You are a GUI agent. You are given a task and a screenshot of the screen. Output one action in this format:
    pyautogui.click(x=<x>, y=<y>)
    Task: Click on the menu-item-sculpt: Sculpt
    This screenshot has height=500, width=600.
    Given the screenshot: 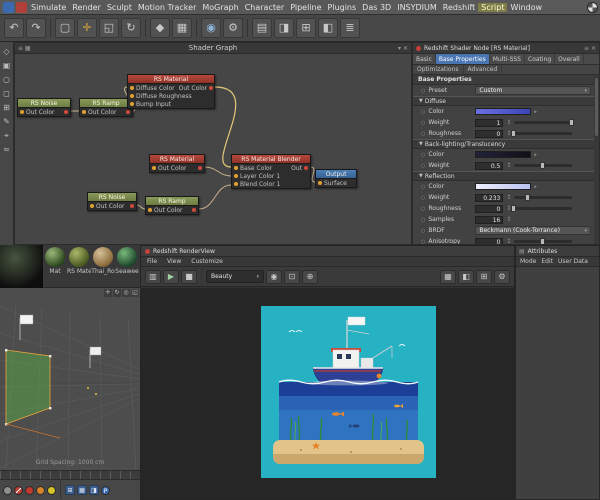 What is the action you would take?
    pyautogui.click(x=119, y=7)
    